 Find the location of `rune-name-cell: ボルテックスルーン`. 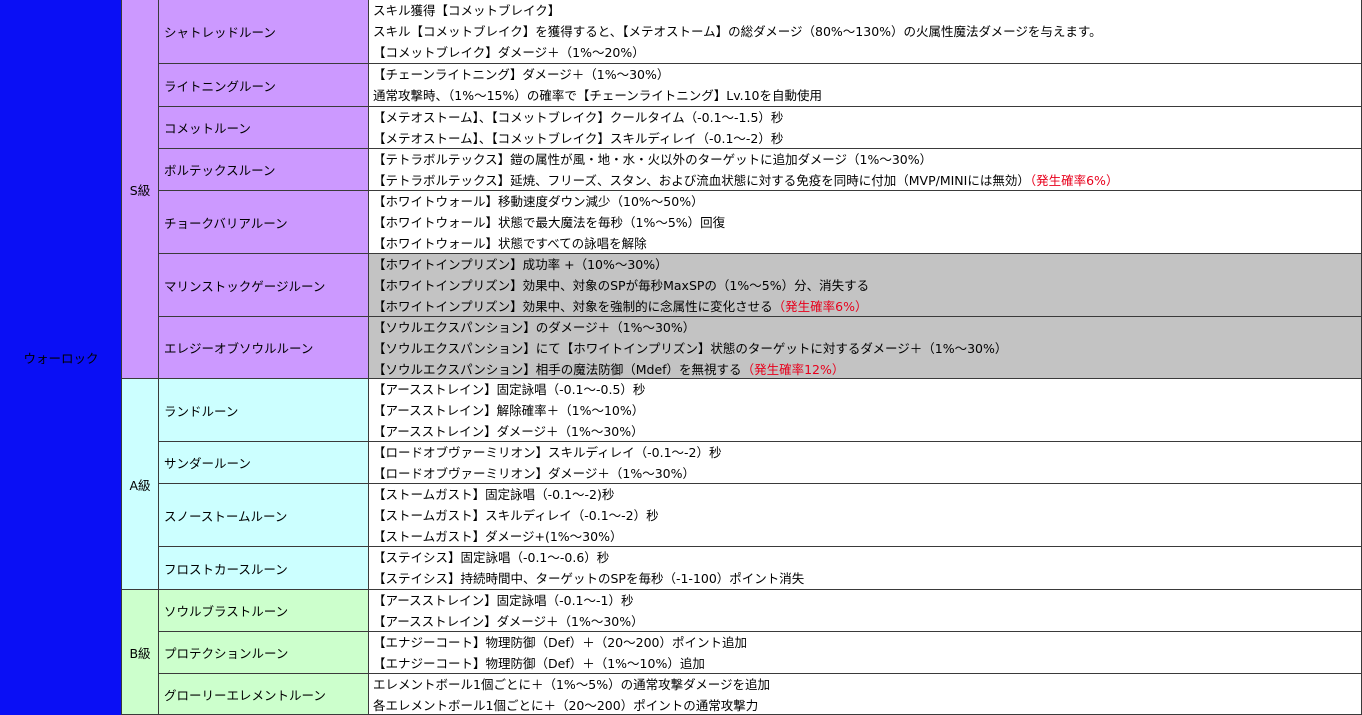

rune-name-cell: ボルテックスルーン is located at coordinates (264, 170).